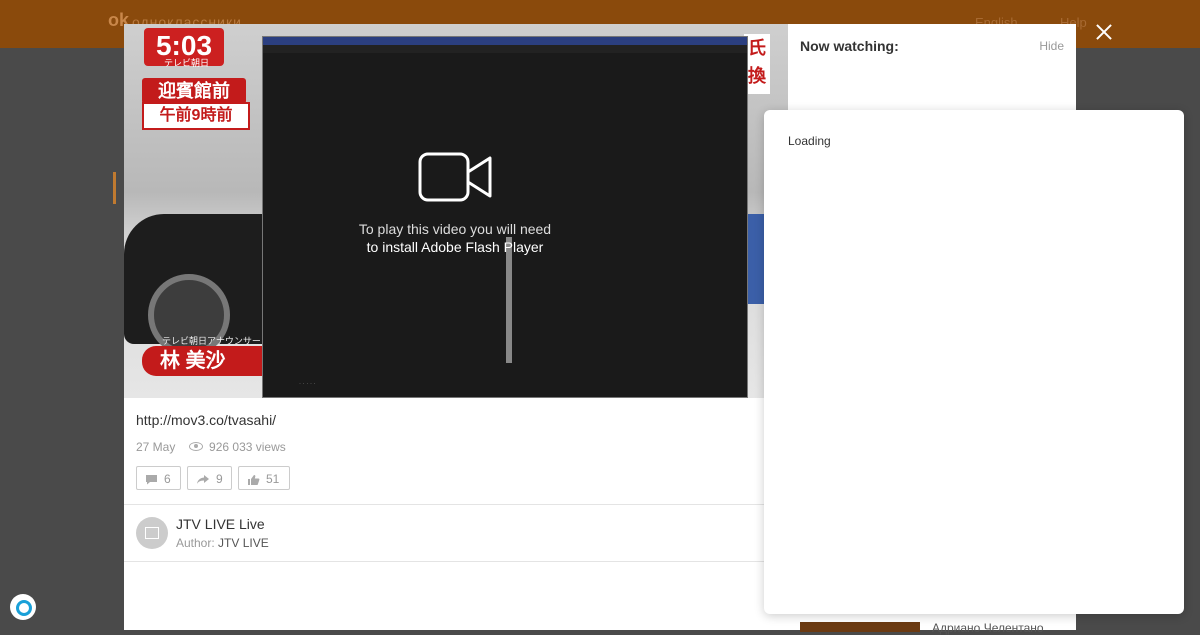 This screenshot has width=1200, height=635. I want to click on hide-button: Hide, so click(1051, 46).